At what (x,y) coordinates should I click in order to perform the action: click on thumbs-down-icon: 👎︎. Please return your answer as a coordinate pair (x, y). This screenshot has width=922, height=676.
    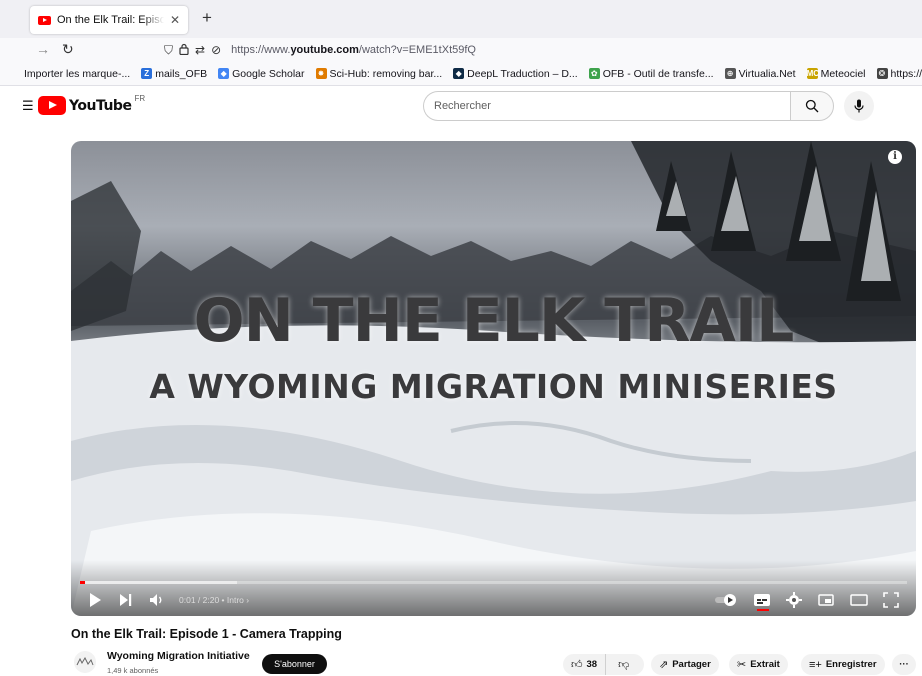
    Looking at the image, I should click on (624, 665).